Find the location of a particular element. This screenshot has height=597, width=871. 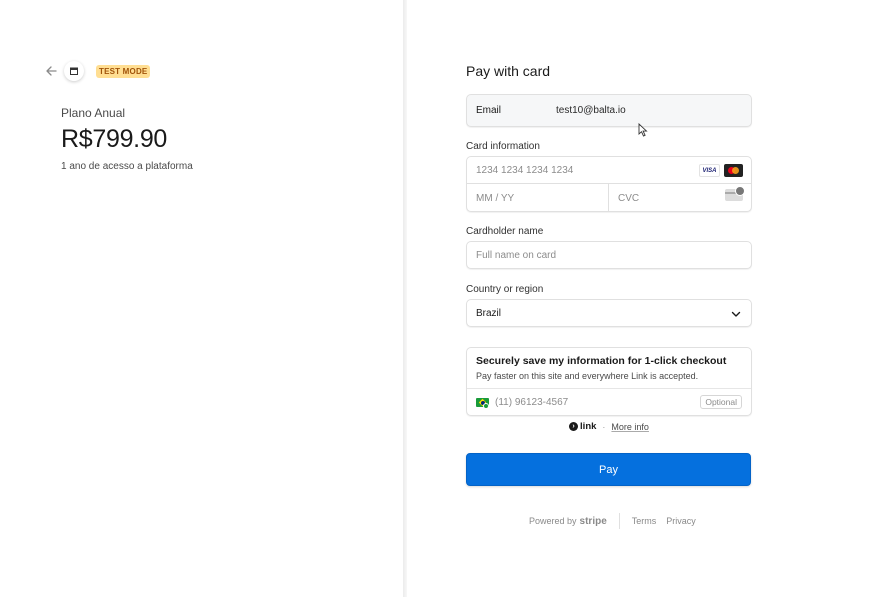

pay-button: Pay is located at coordinates (608, 469).